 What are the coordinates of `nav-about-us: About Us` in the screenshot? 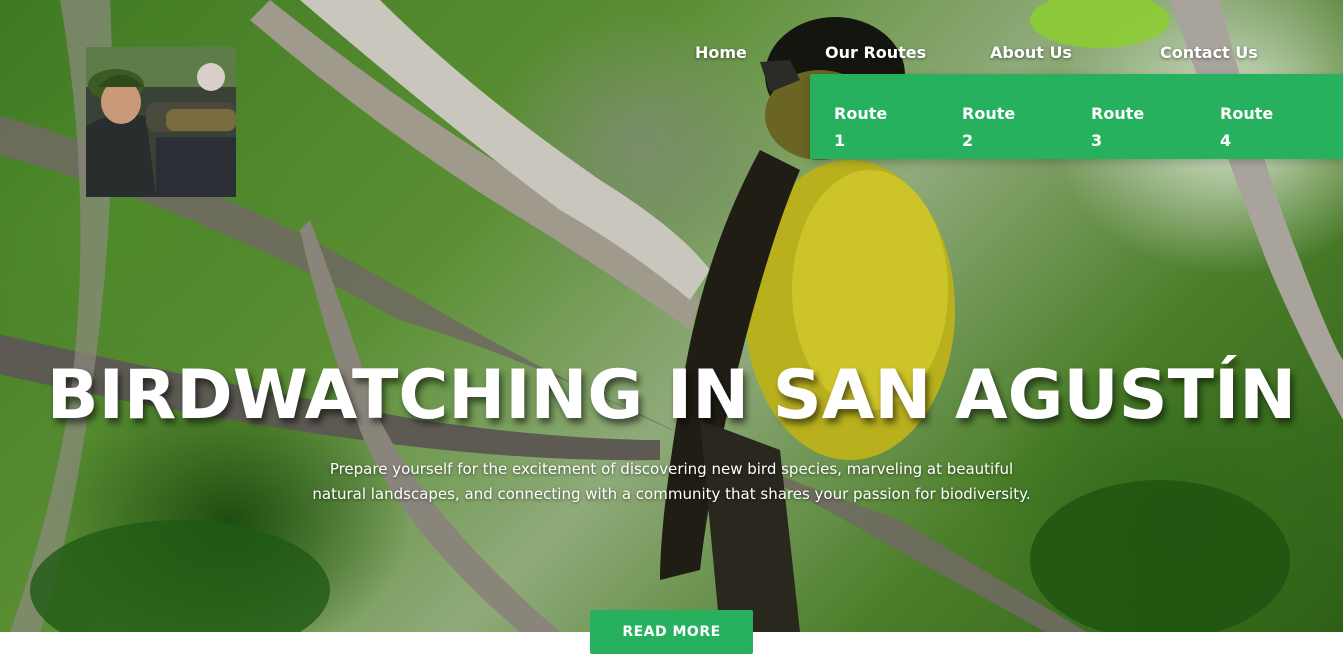 It's located at (1031, 52).